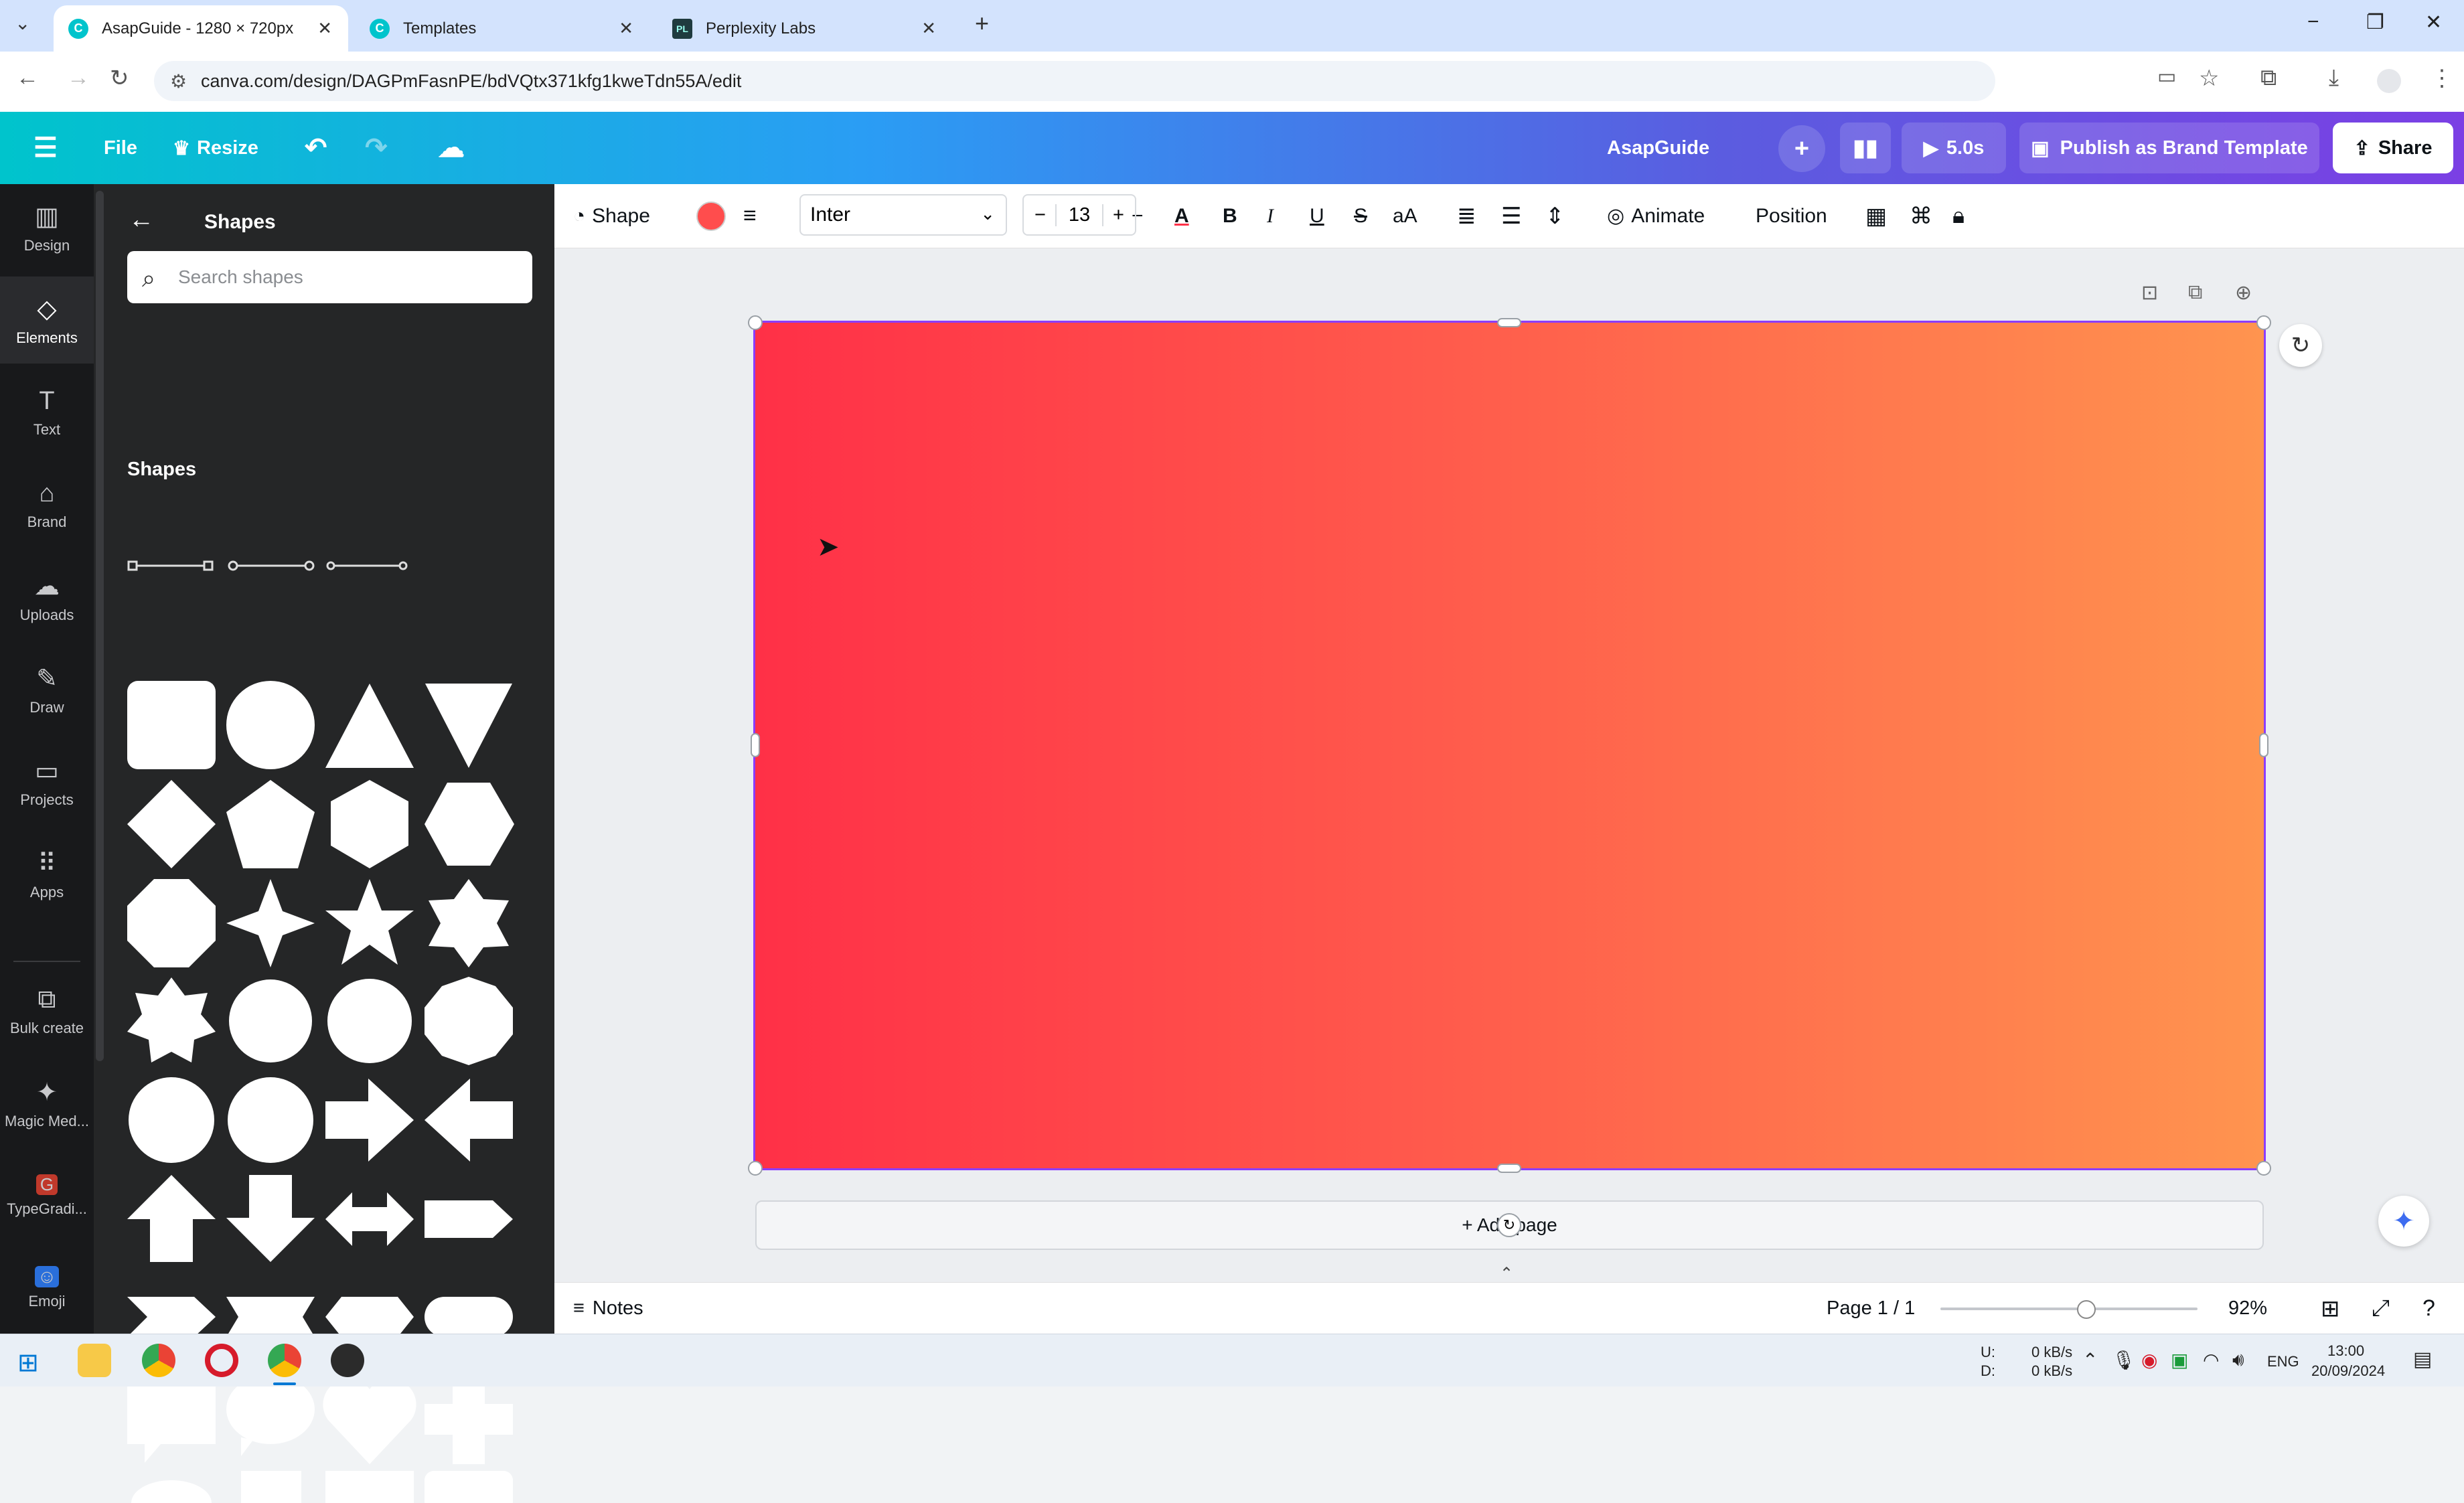 The height and width of the screenshot is (1503, 2464). I want to click on resize-handle-bottom-right, so click(2263, 1168).